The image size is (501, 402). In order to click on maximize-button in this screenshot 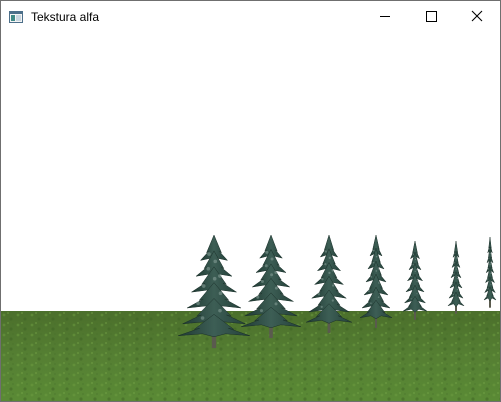, I will do `click(431, 16)`.